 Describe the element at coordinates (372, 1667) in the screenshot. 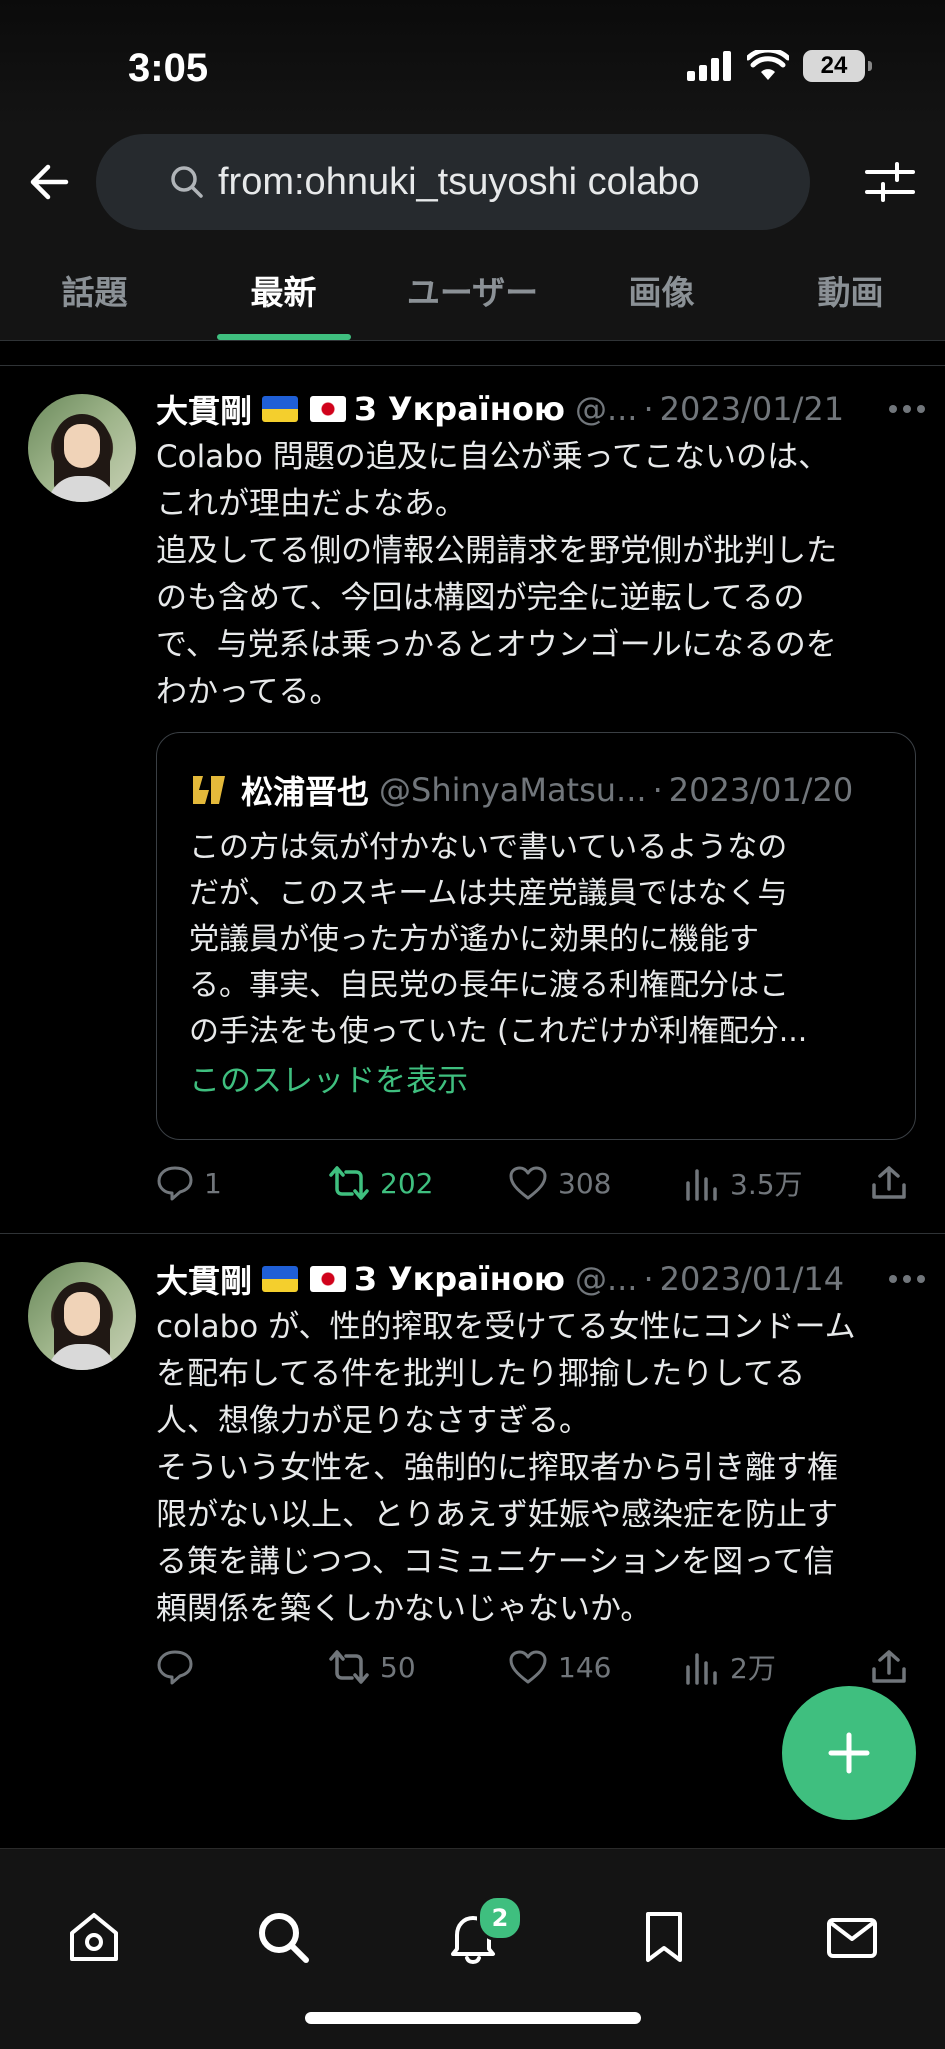

I see `retweet-button: 50` at that location.